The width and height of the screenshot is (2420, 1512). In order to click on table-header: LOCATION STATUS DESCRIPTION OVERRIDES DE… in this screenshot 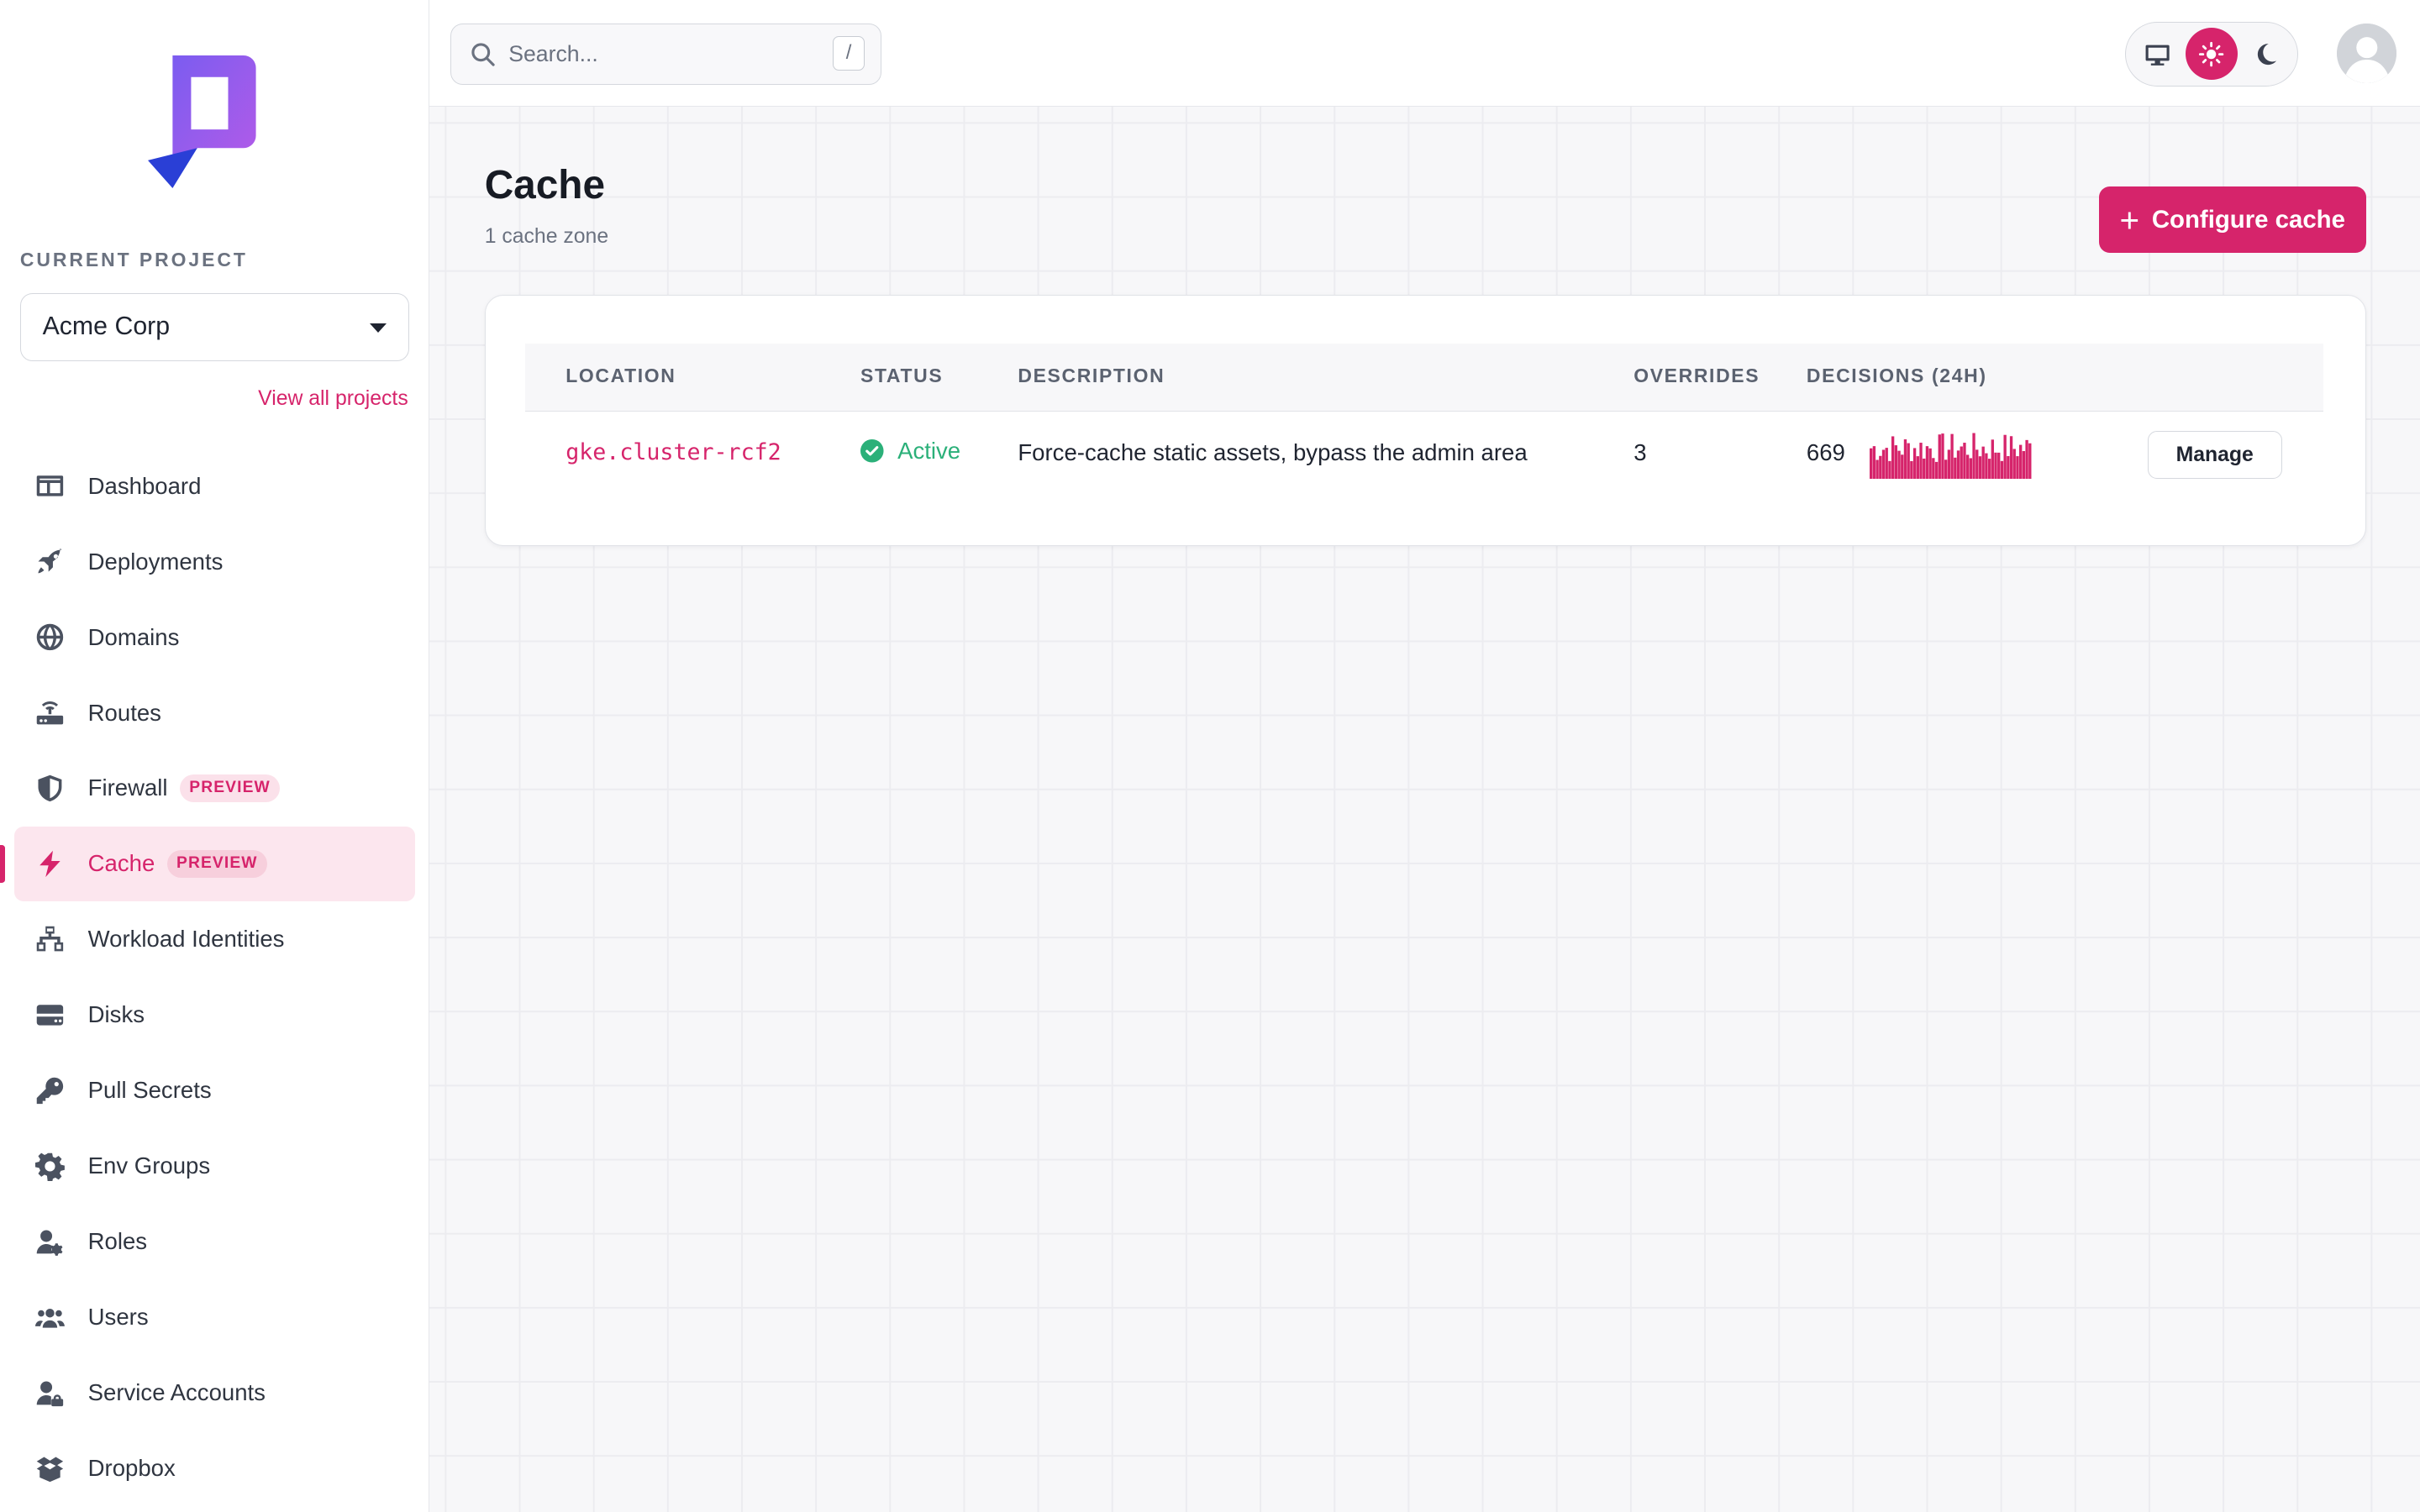, I will do `click(1424, 377)`.